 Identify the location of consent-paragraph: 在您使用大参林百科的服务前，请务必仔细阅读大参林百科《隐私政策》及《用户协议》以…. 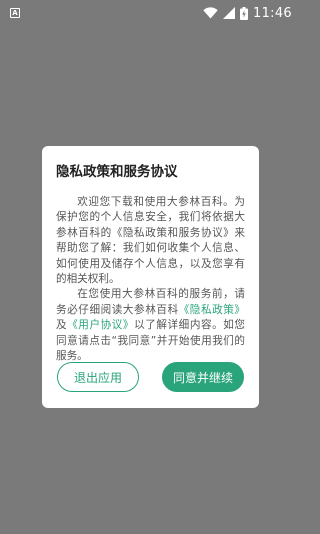
(150, 325).